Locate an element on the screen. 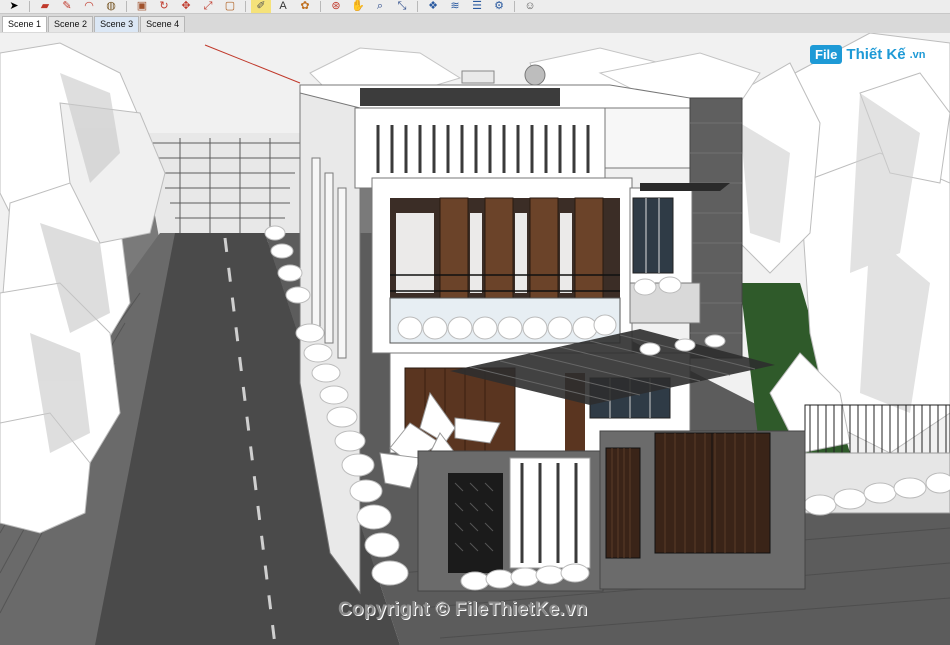 The height and width of the screenshot is (645, 950). scale-icon: ⤢ is located at coordinates (208, 6).